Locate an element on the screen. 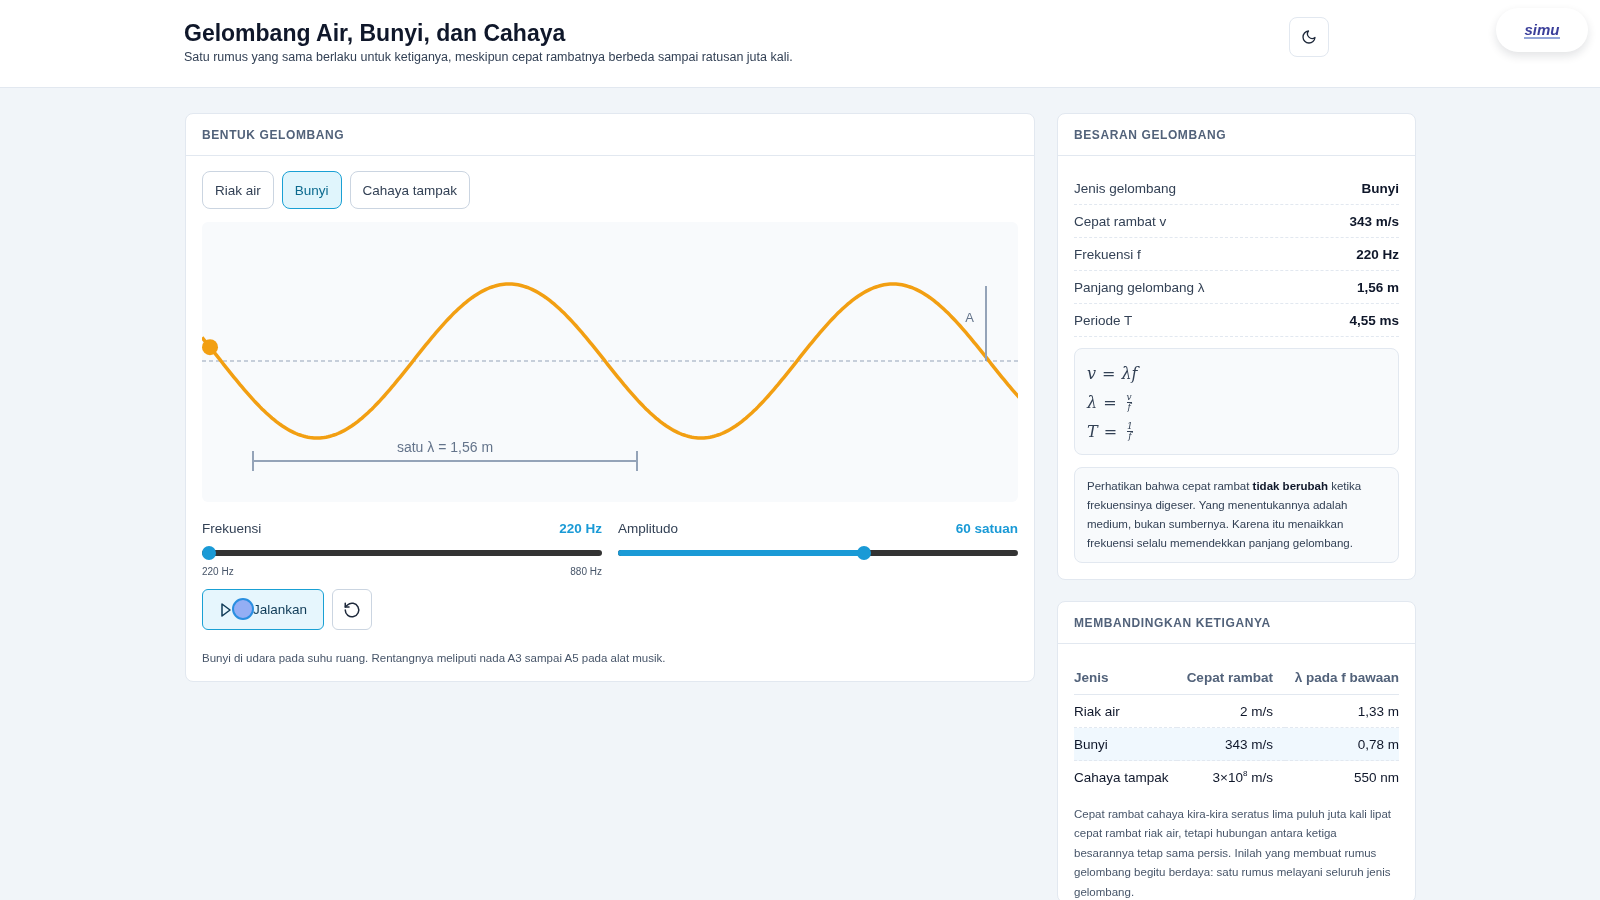 The image size is (1600, 900). formula: T = 1 f is located at coordinates (1110, 431).